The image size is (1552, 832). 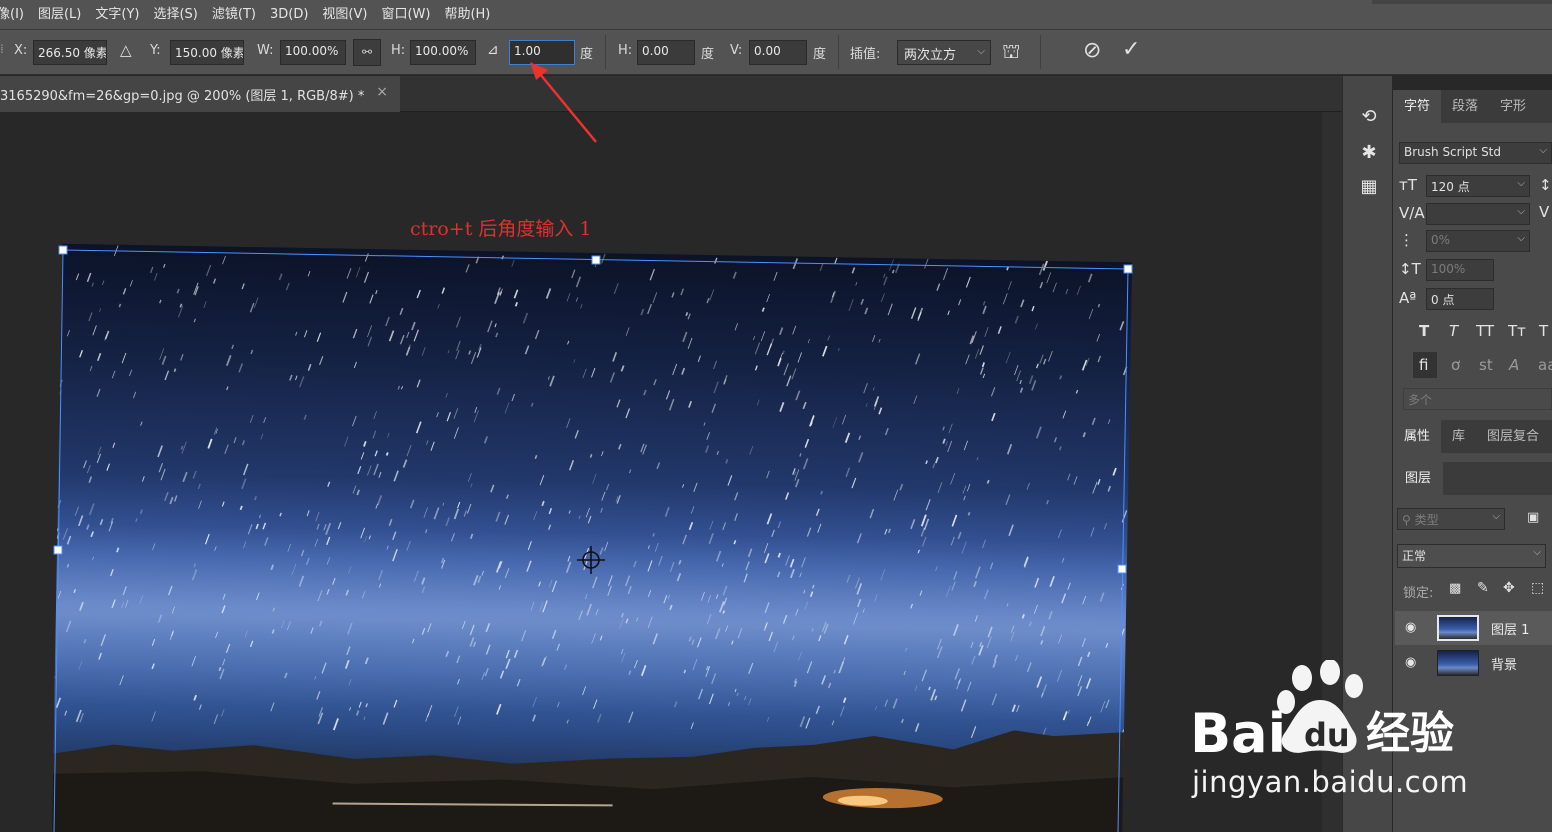 I want to click on menu-type: 文字(Y), so click(x=117, y=15).